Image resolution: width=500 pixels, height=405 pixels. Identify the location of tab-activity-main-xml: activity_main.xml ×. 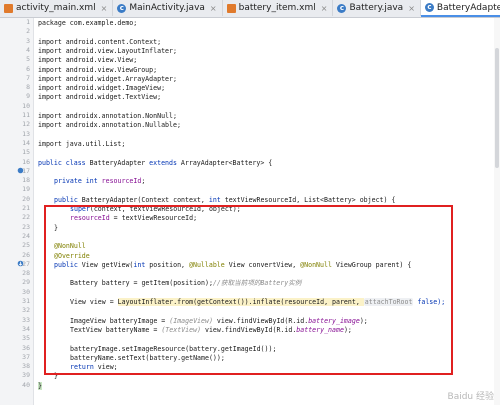
(57, 8).